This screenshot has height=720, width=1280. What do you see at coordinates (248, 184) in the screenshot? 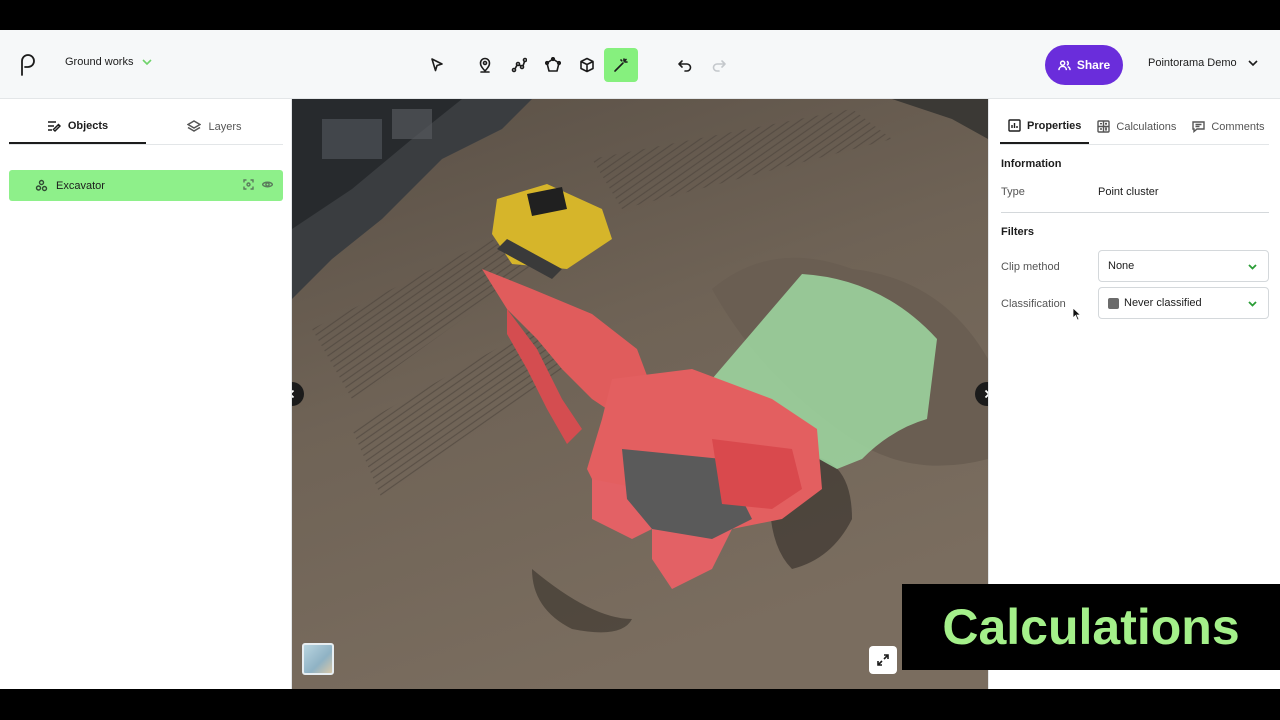
I see `focus-icon` at bounding box center [248, 184].